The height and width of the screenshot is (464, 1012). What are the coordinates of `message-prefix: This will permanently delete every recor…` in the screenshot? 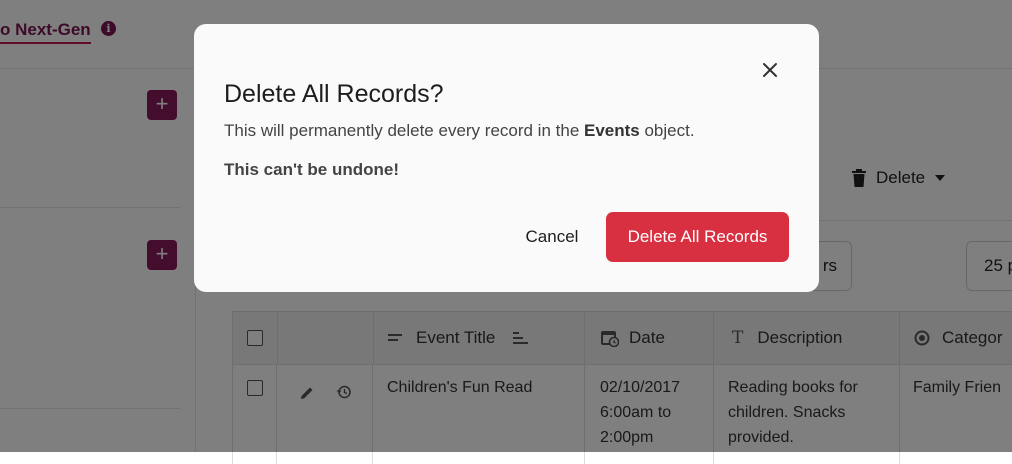 It's located at (404, 130).